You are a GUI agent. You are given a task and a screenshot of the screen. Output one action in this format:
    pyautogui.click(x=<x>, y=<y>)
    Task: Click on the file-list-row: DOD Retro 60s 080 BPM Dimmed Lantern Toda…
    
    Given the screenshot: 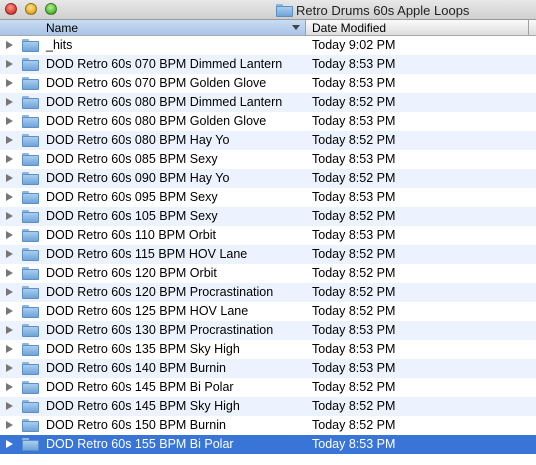 What is the action you would take?
    pyautogui.click(x=268, y=102)
    